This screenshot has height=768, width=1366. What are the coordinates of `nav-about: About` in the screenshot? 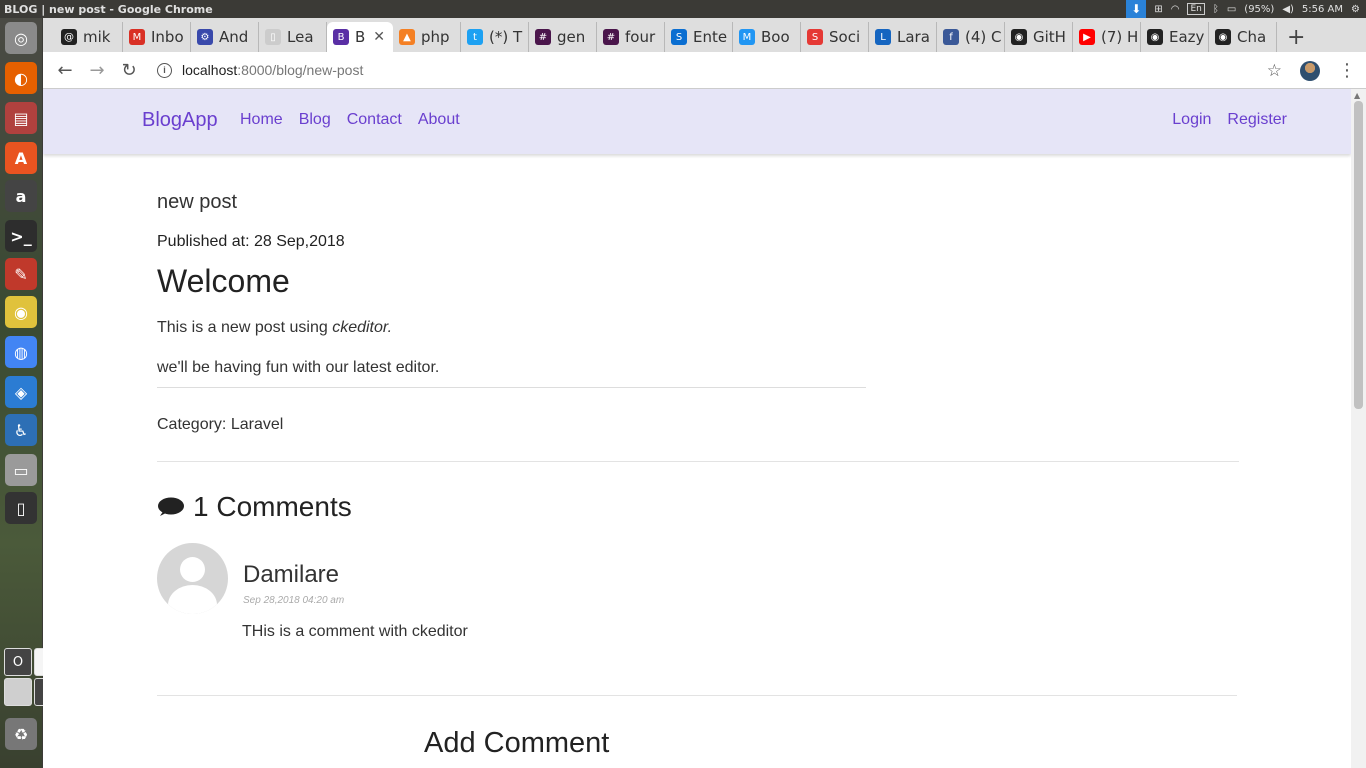 It's located at (439, 120).